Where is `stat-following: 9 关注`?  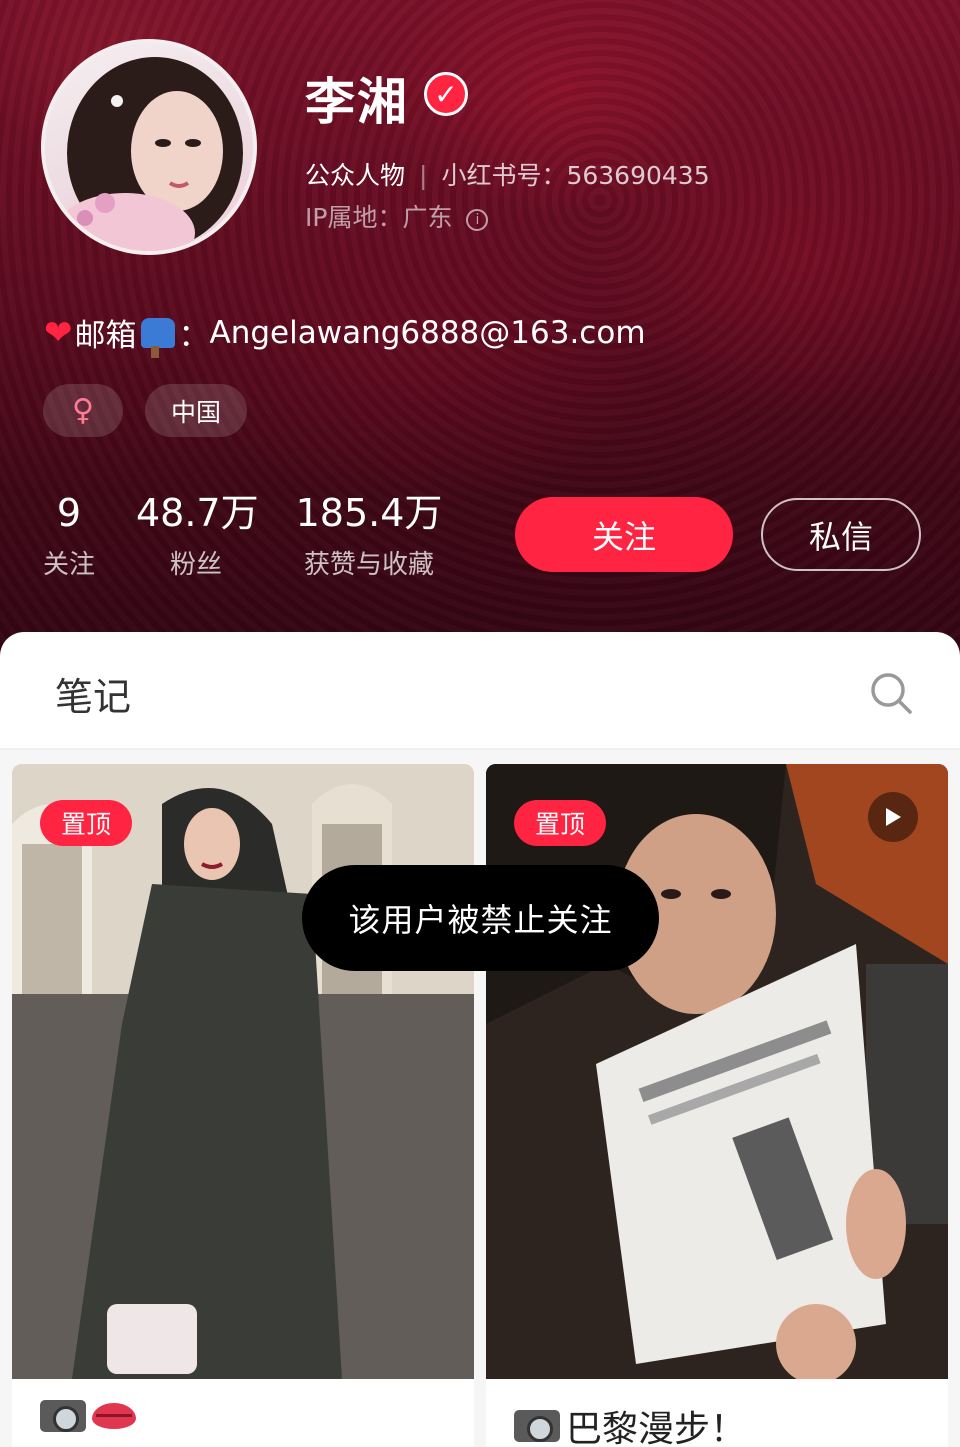
stat-following: 9 关注 is located at coordinates (69, 535).